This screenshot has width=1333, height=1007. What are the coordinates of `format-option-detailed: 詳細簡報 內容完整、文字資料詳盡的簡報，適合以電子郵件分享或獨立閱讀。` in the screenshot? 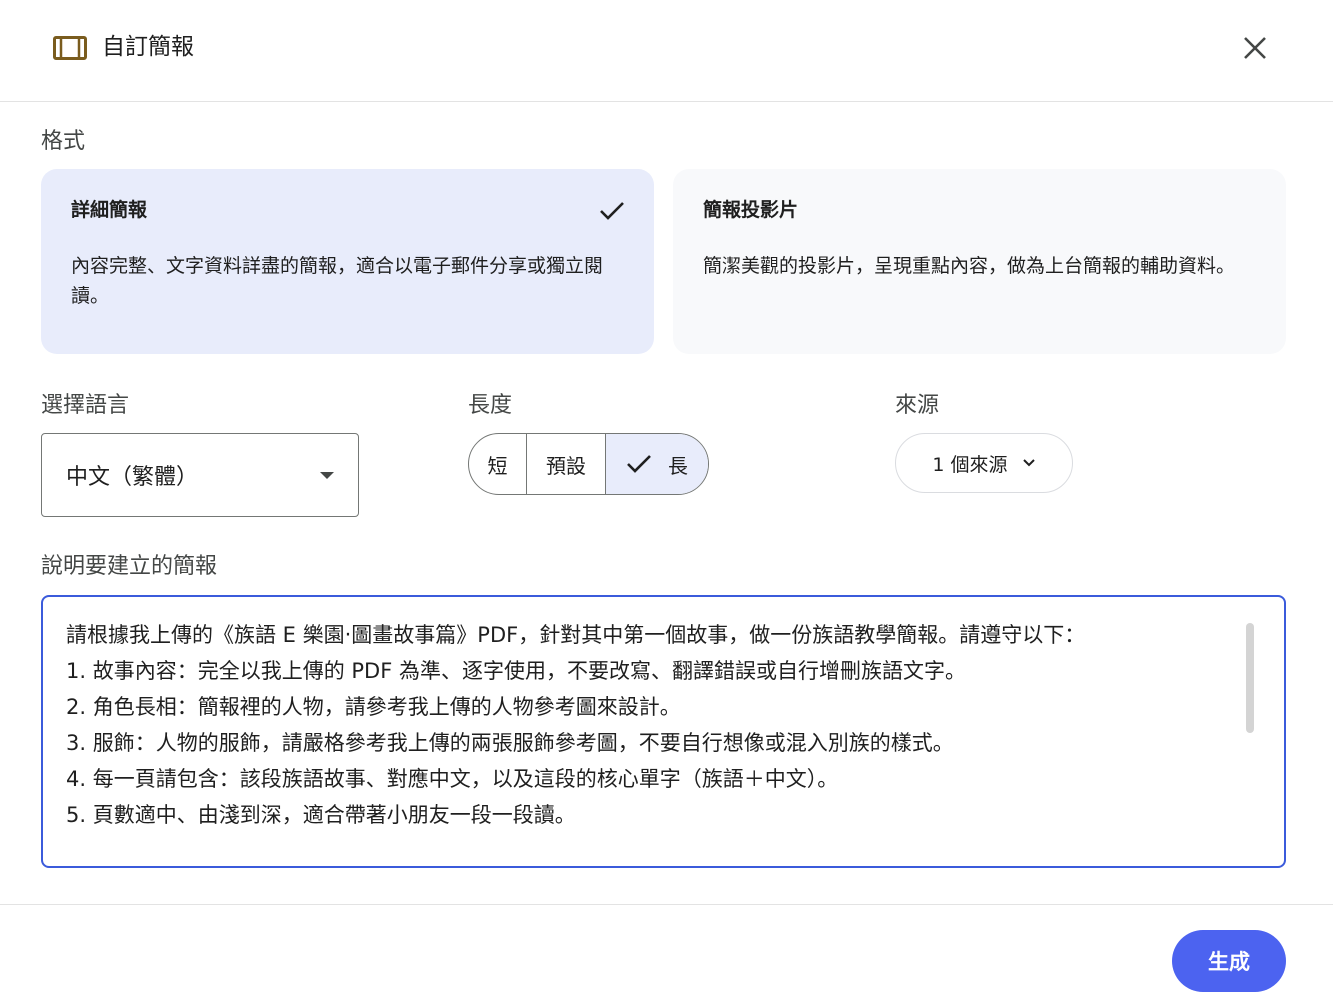 It's located at (347, 261).